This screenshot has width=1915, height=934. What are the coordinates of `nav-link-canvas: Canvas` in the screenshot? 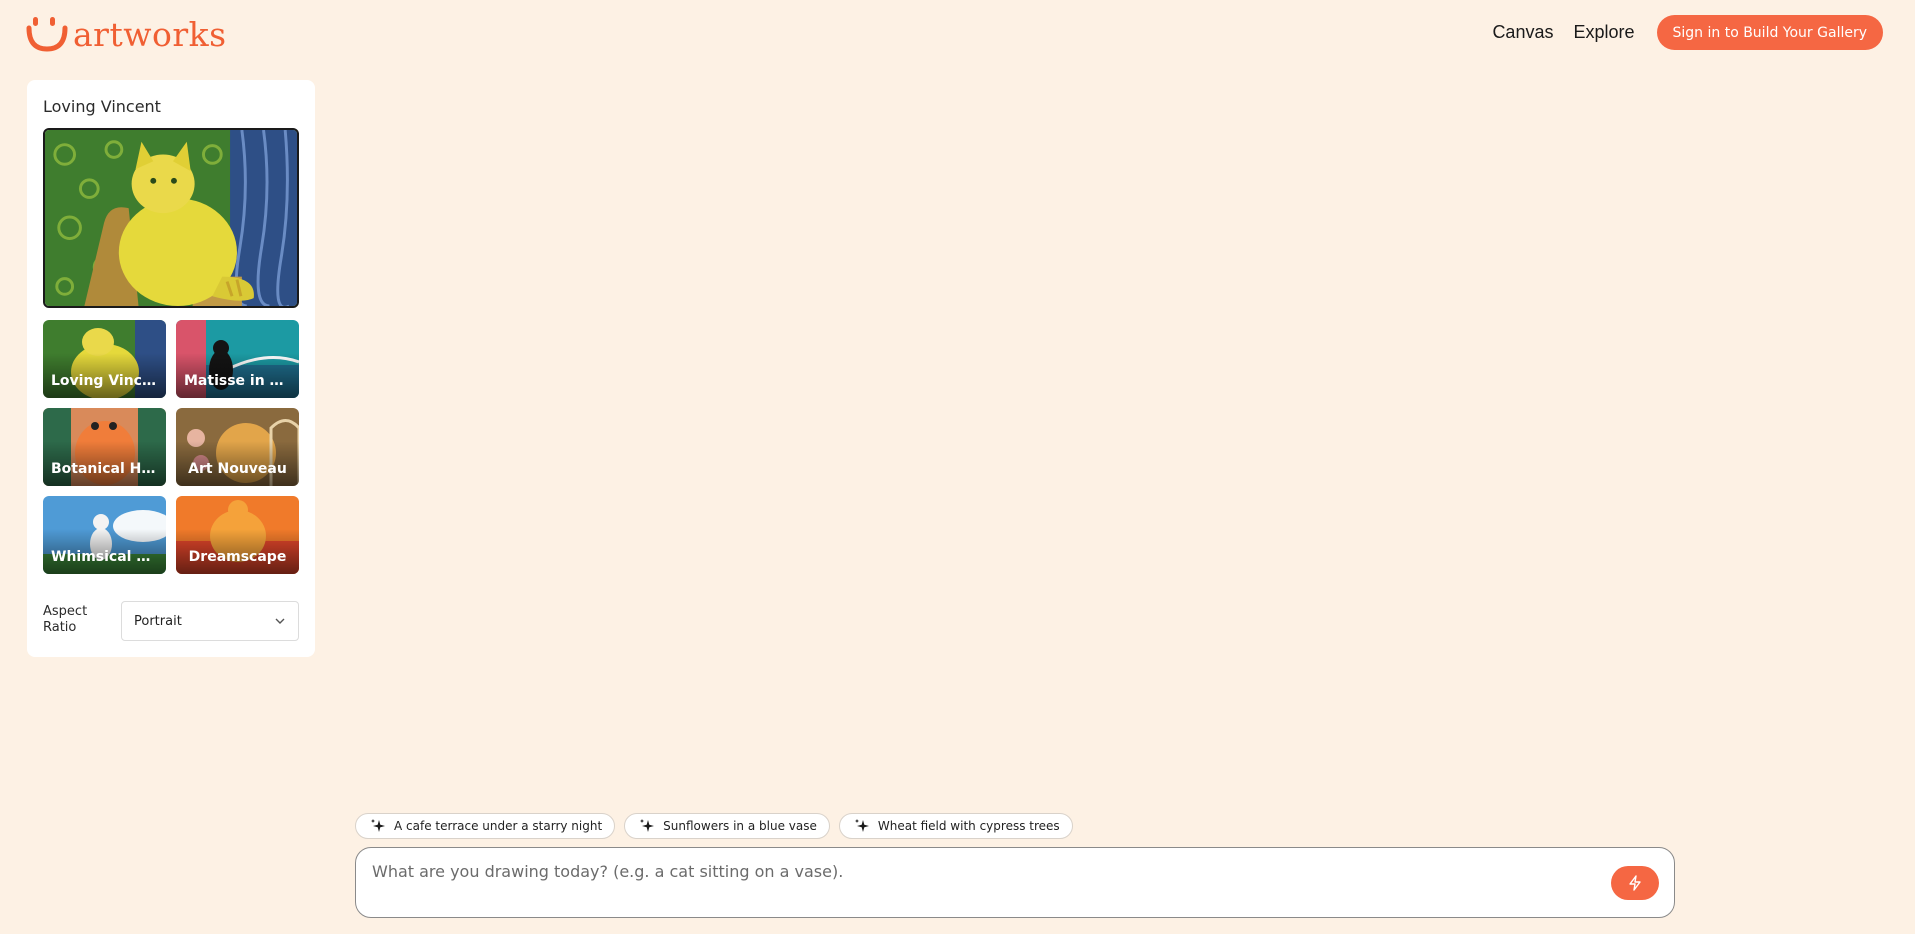 It's located at (1522, 32).